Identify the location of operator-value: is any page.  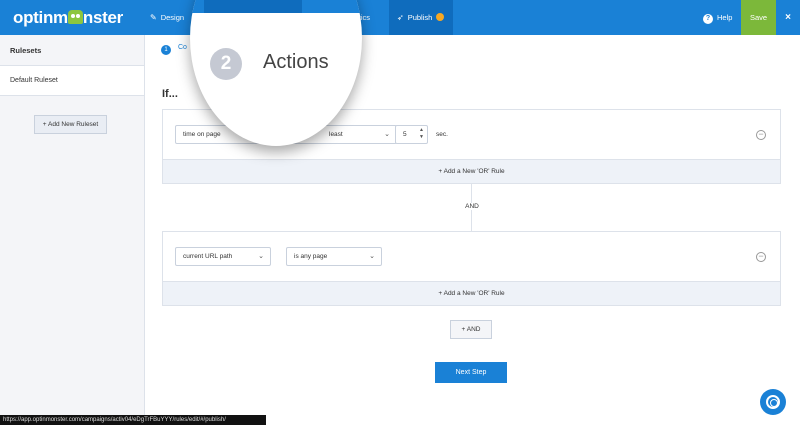
(311, 256).